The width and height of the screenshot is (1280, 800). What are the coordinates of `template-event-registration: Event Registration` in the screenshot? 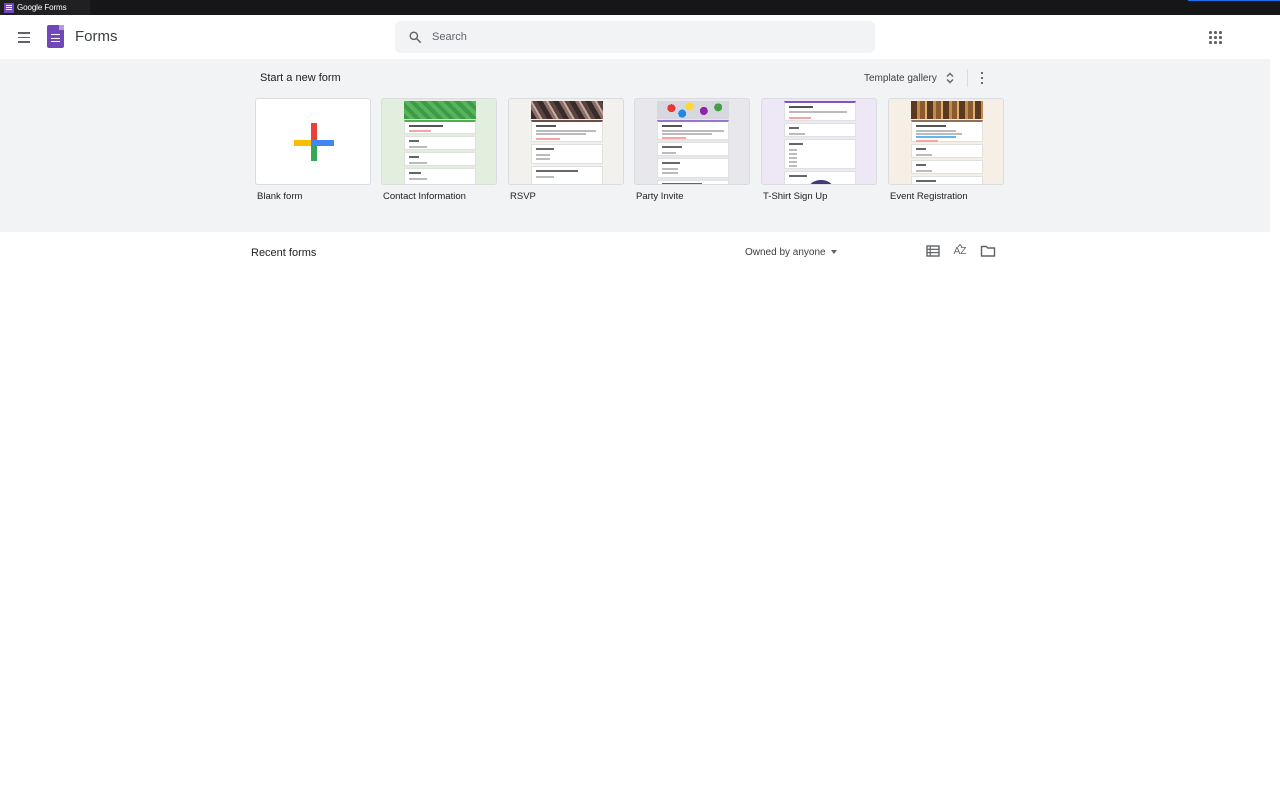 It's located at (946, 152).